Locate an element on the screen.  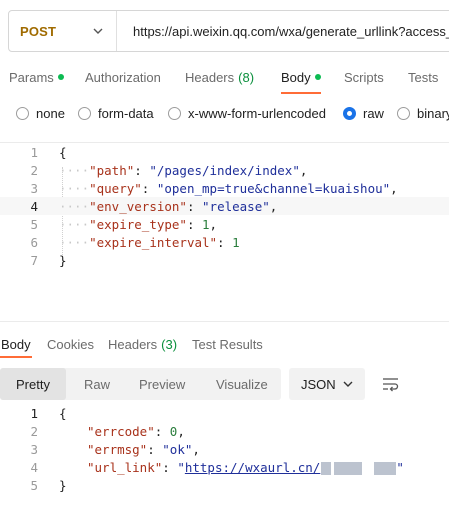
radio-form-data: form-data is located at coordinates (116, 113).